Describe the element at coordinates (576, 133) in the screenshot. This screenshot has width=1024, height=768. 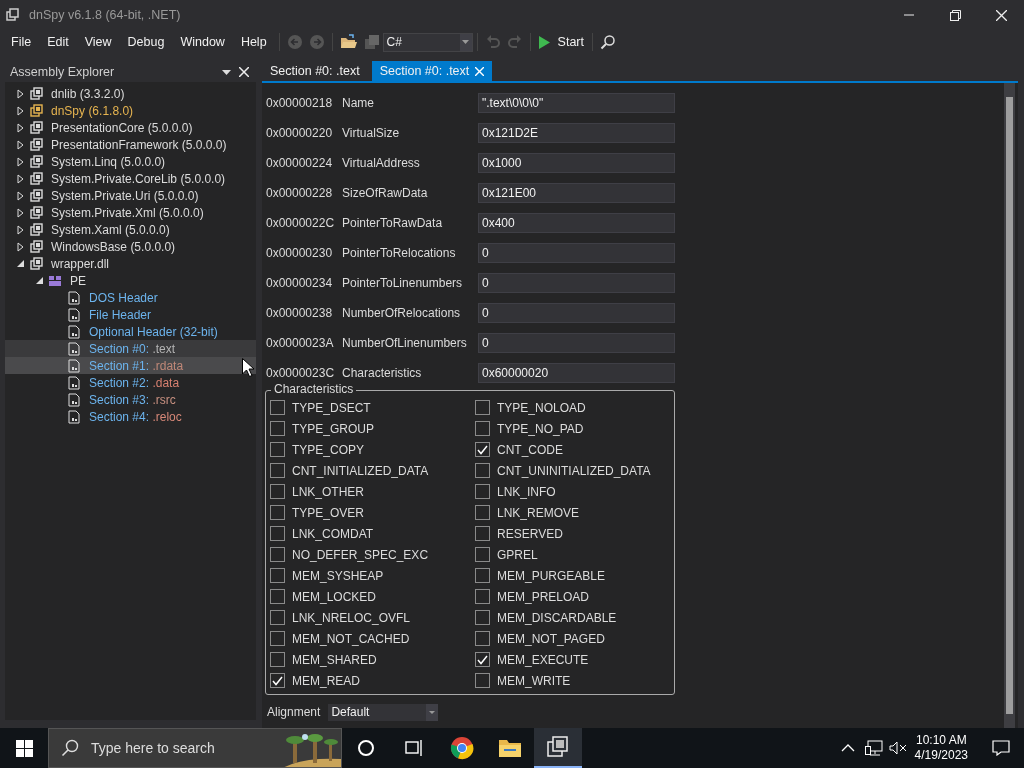
I see `input-field: 0x121D2E` at that location.